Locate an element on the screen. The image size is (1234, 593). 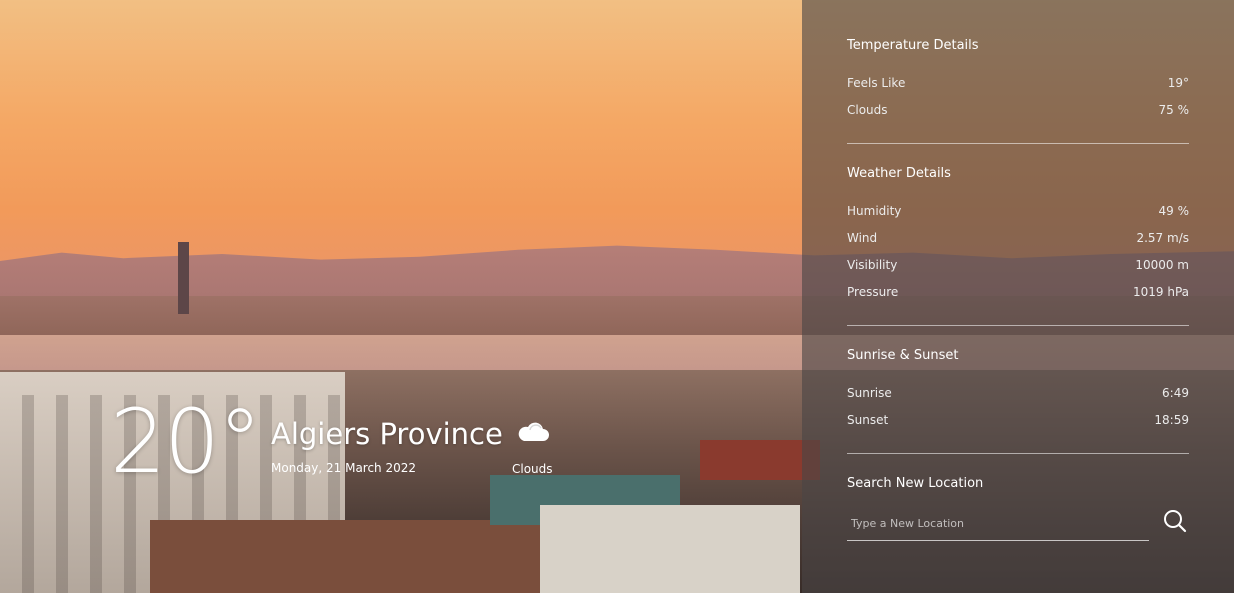
search-field-wrapper is located at coordinates (998, 524).